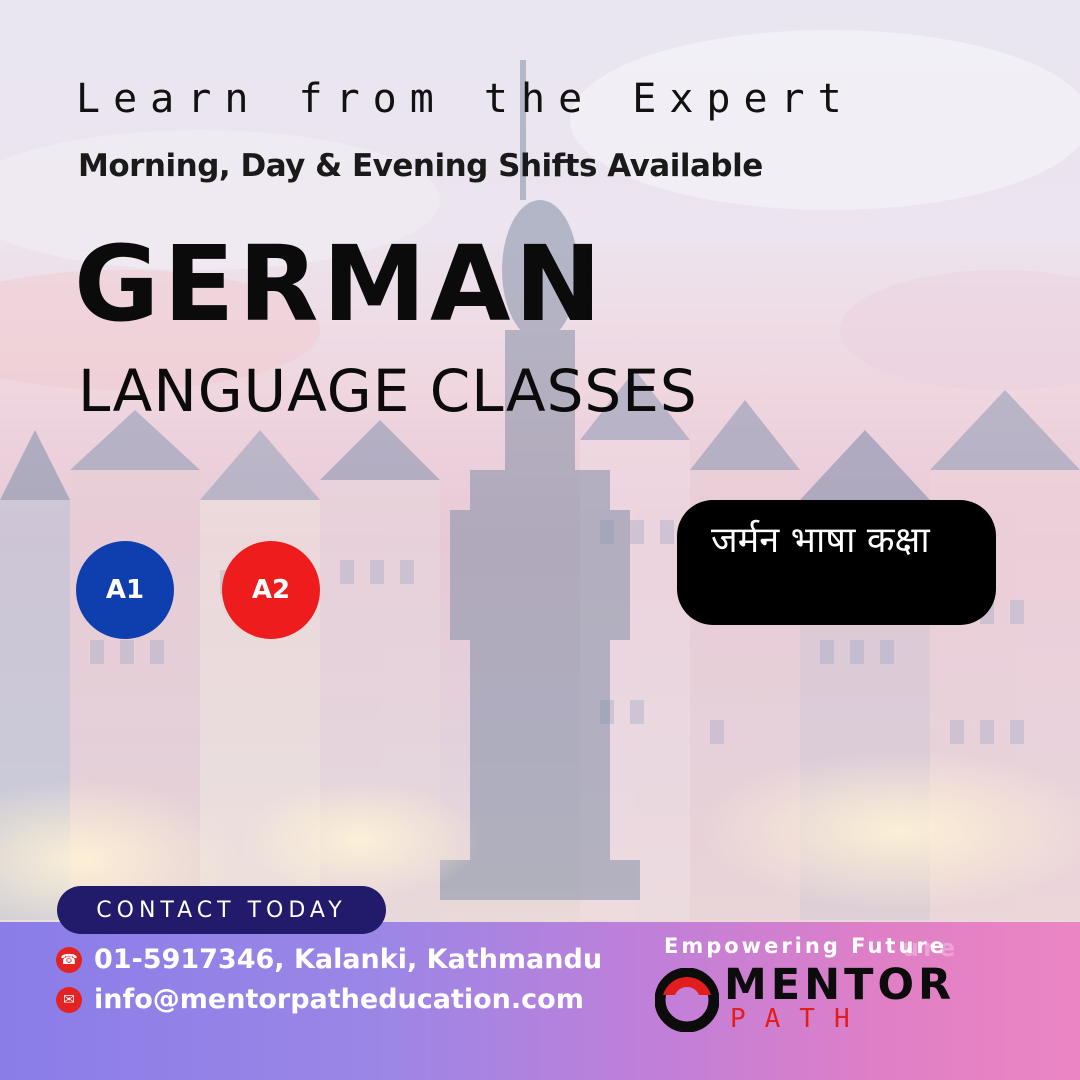  I want to click on email-row: ✉ info@mentorpatheducation.com, so click(320, 999).